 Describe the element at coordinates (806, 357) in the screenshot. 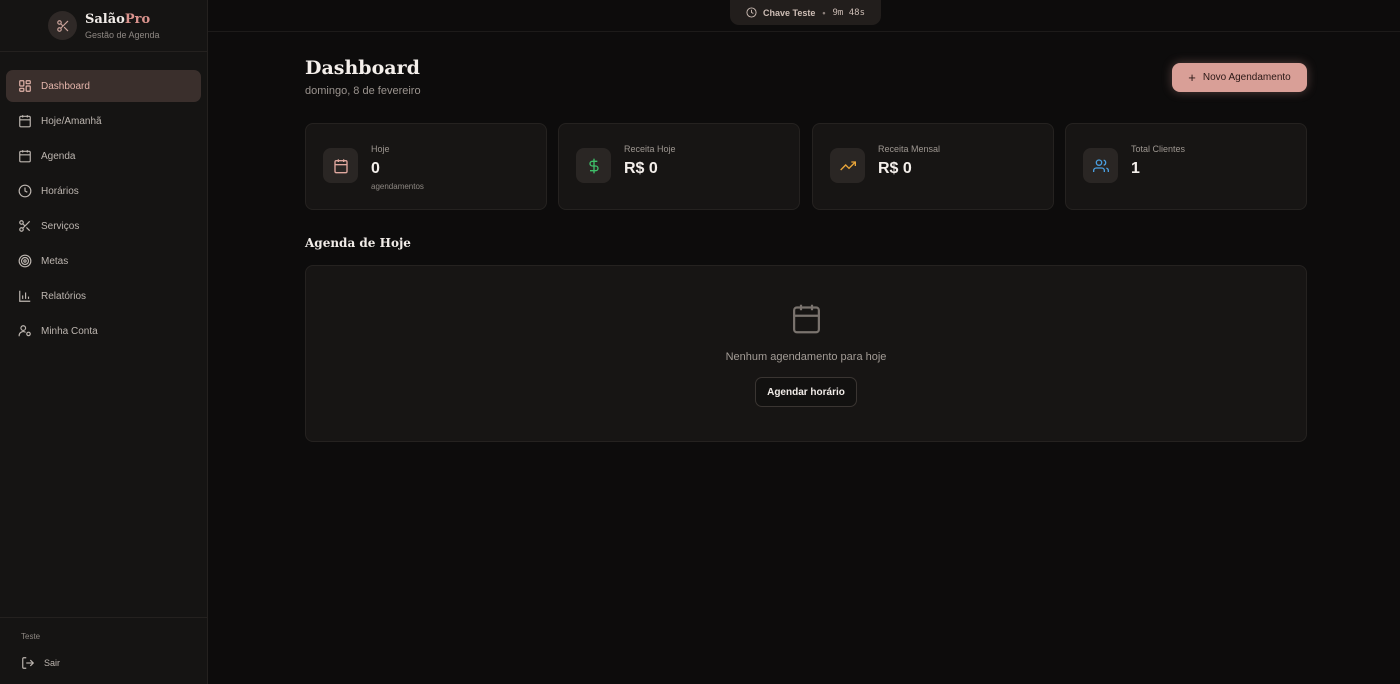

I see `empty-state-text: Nenhum agendamento para hoje` at that location.